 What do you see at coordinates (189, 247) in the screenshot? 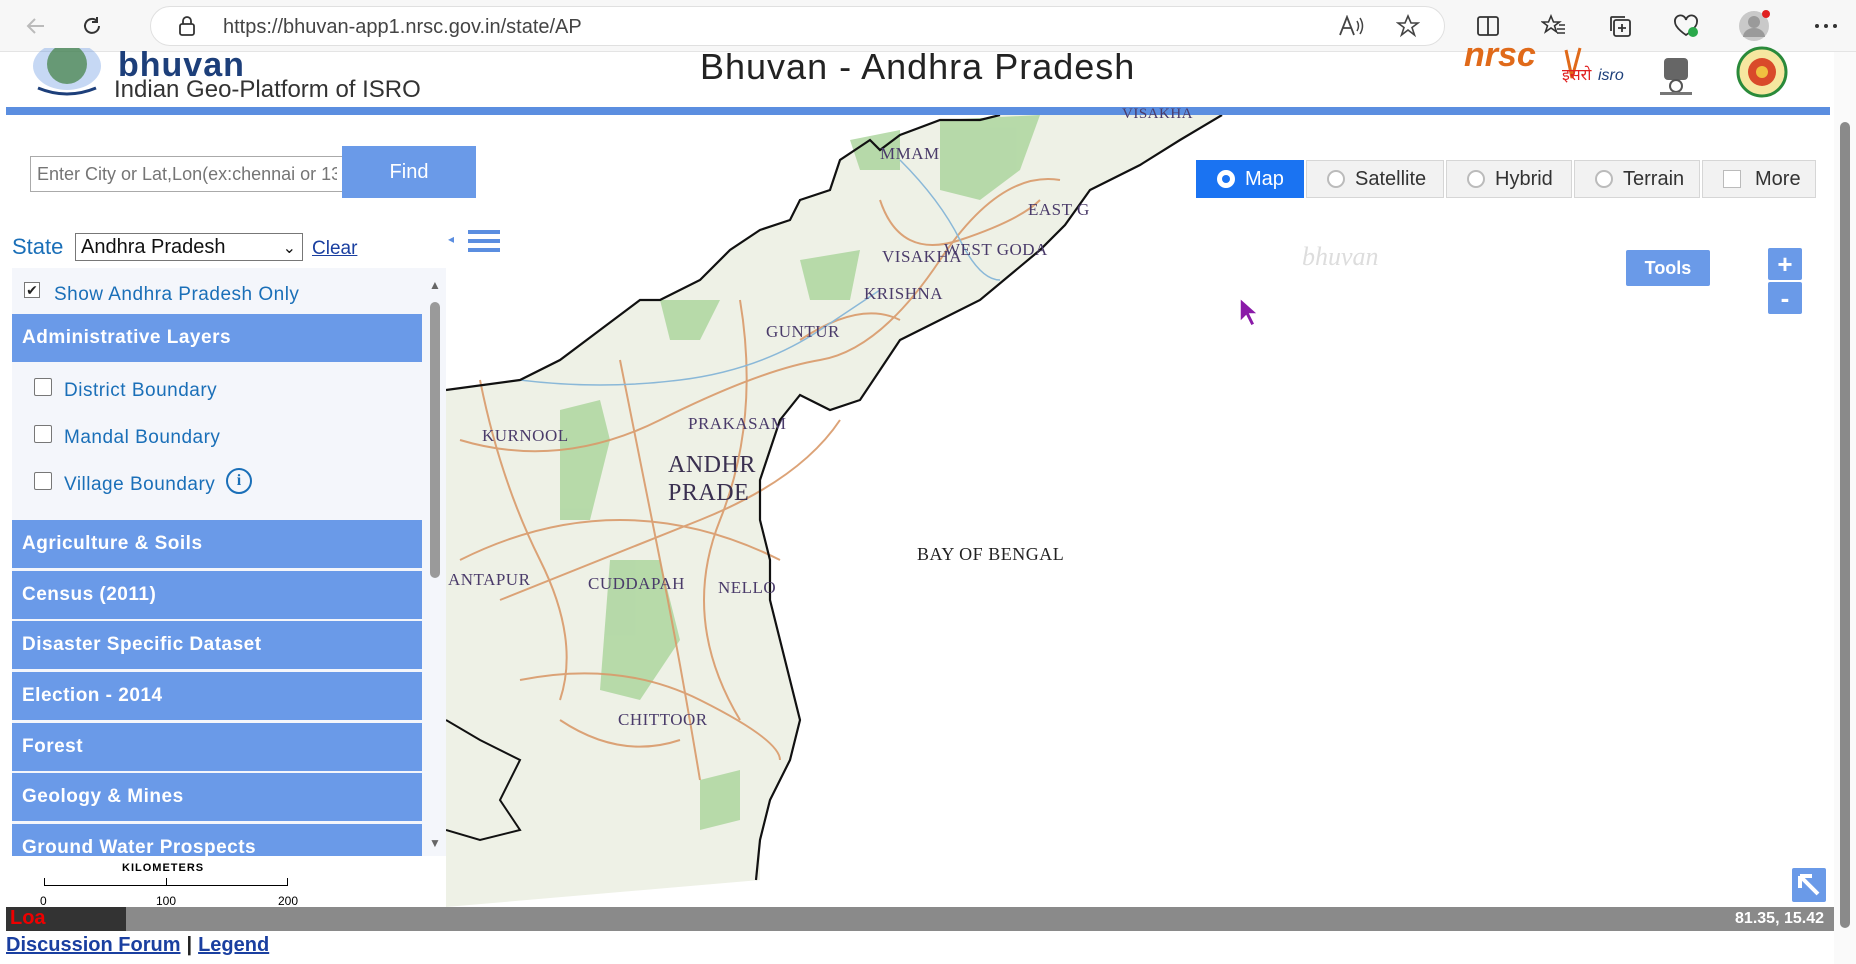
I see `state-dropdown: Andhra Pradesh ⌄` at bounding box center [189, 247].